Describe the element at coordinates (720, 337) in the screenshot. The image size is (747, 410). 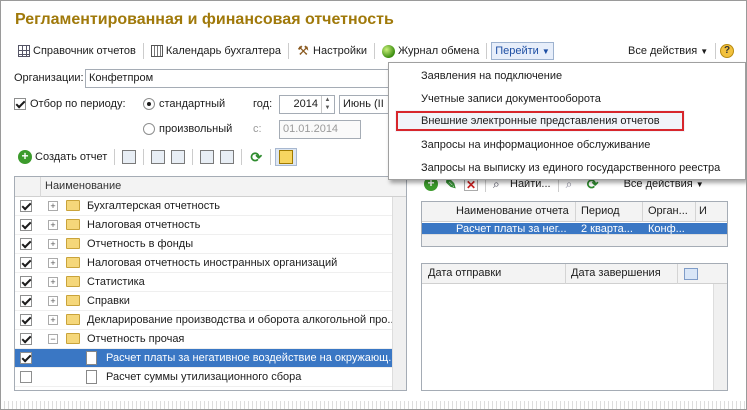
I see `status-scrollbar` at that location.